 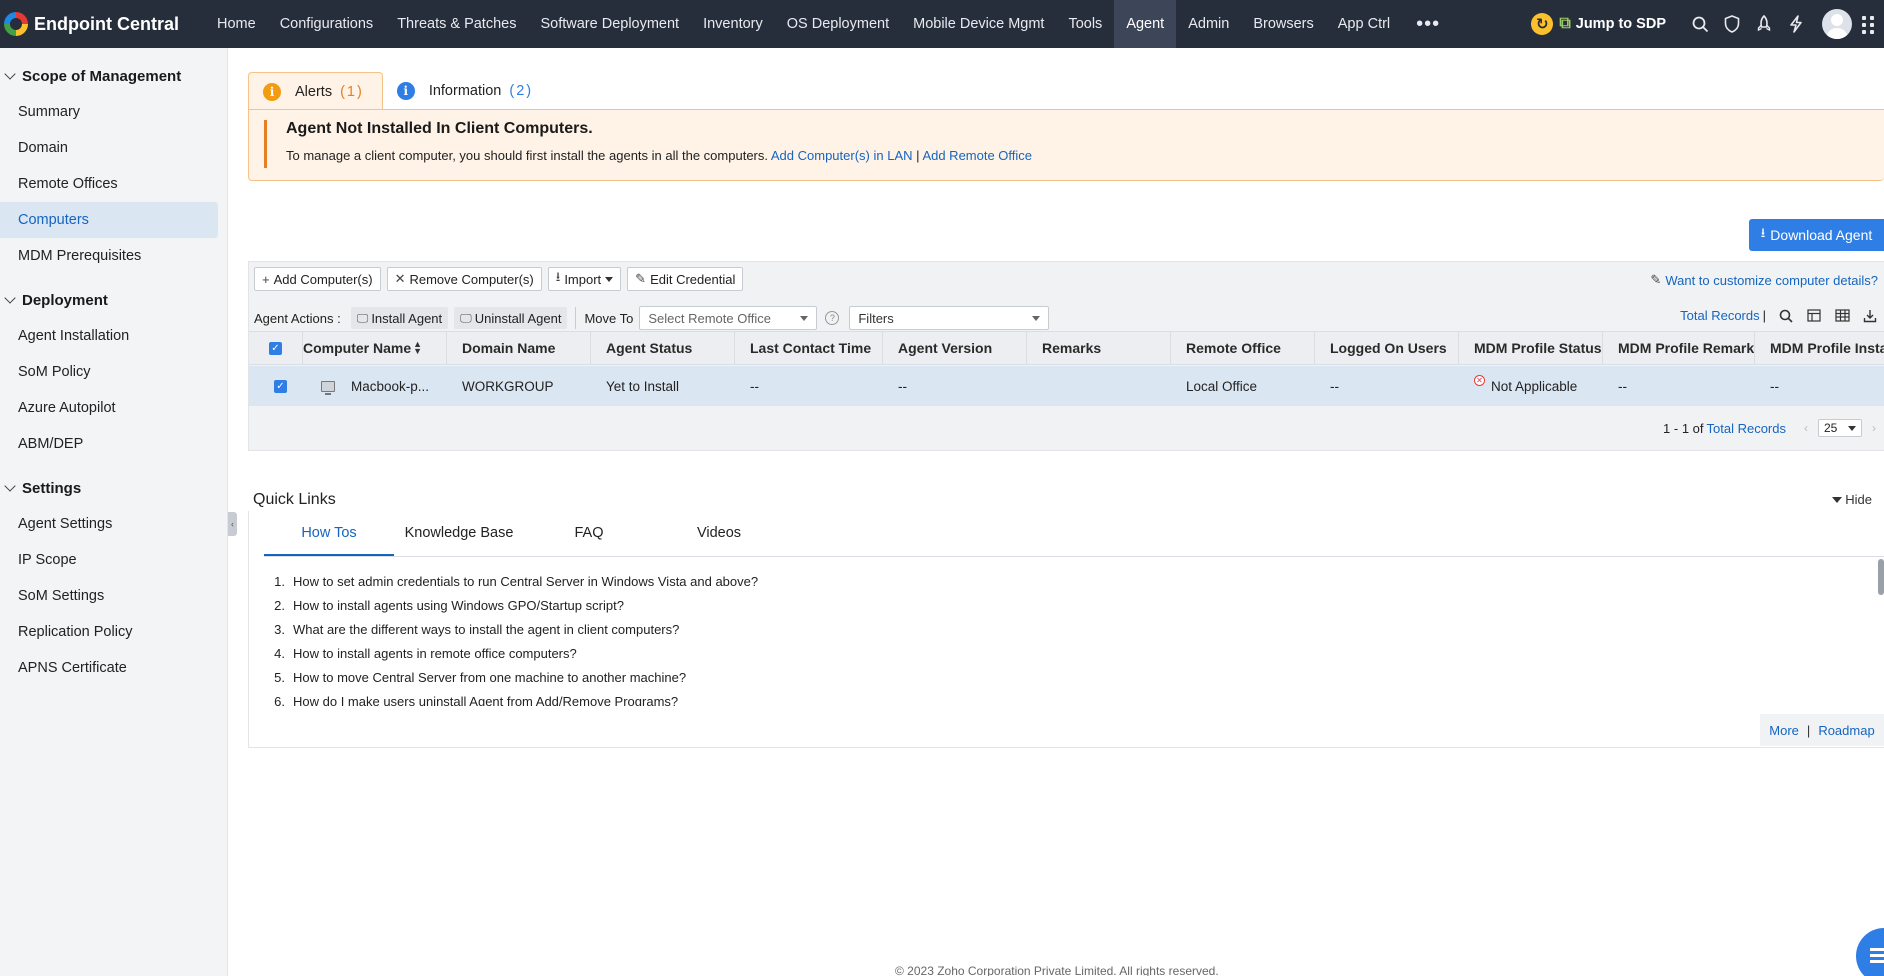 I want to click on add-computers-in-lan-link: Add Computer(s) in LAN, so click(x=842, y=155).